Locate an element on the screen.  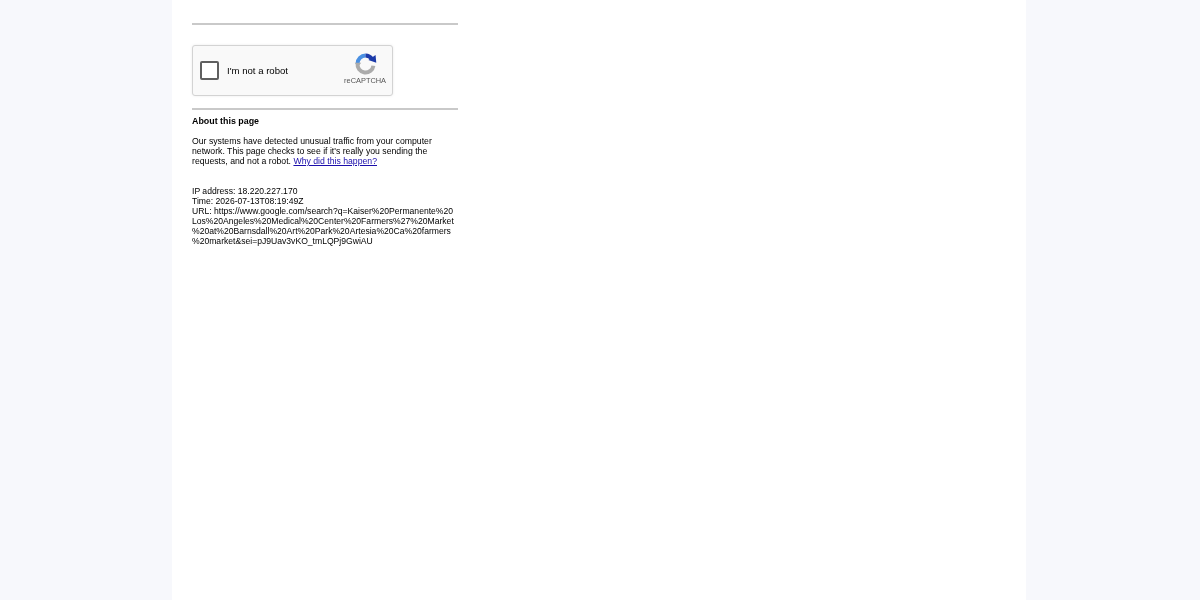
checkbox-label: I'm not a robot is located at coordinates (258, 70).